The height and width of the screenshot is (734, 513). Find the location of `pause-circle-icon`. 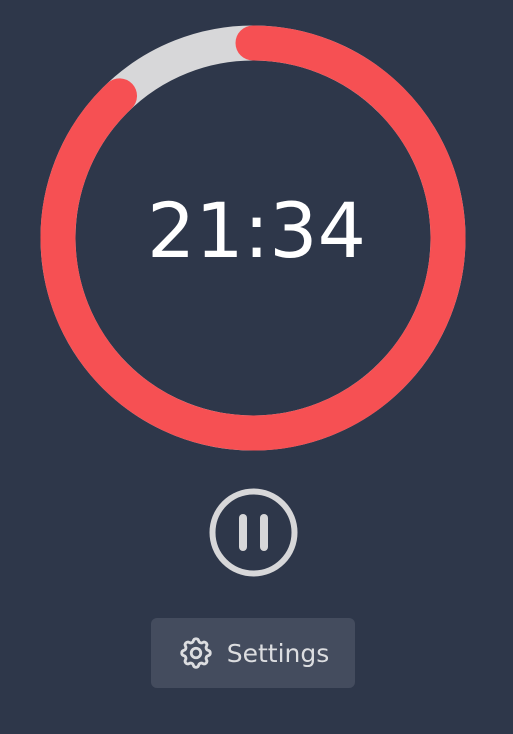

pause-circle-icon is located at coordinates (253, 532).